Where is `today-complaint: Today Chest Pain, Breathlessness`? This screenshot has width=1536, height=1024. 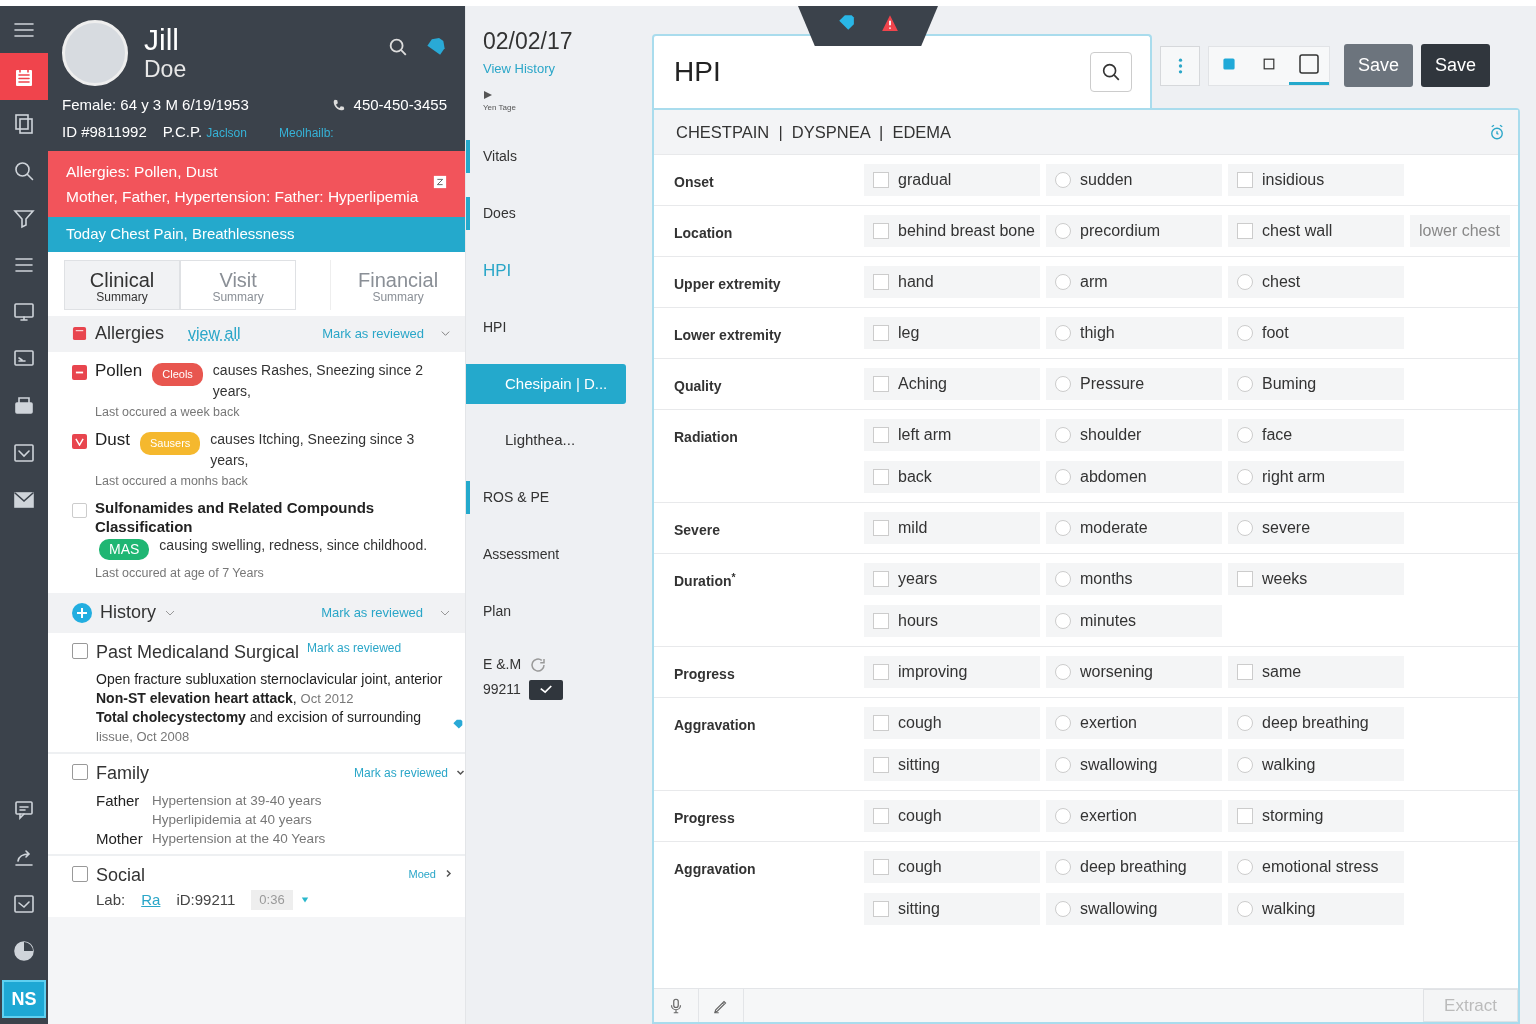
today-complaint: Today Chest Pain, Breathlessness is located at coordinates (180, 233).